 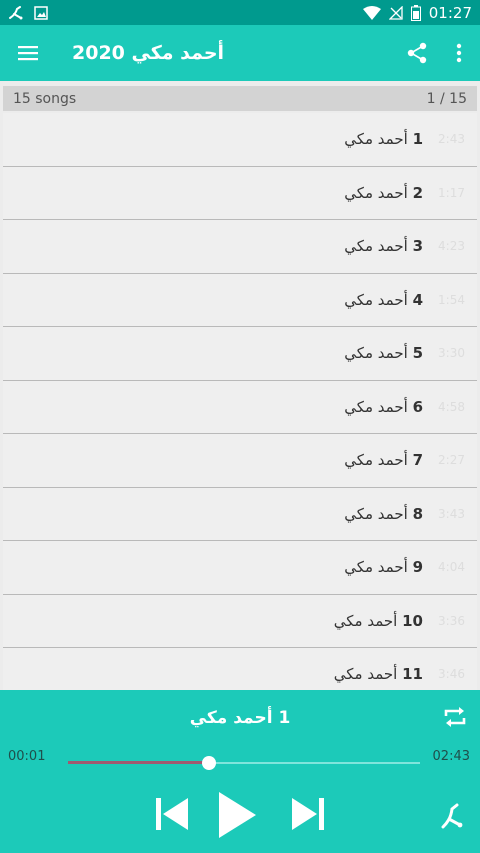 I want to click on song-title: 3 أحمد مكي, so click(x=383, y=246).